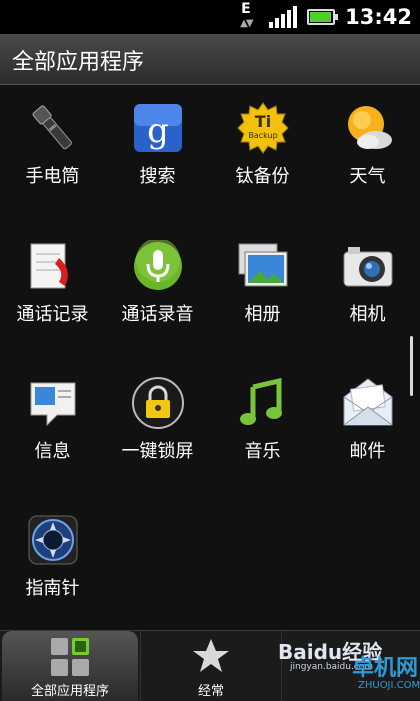 This screenshot has height=701, width=420. Describe the element at coordinates (52, 451) in the screenshot. I see `app-label: 信息` at that location.